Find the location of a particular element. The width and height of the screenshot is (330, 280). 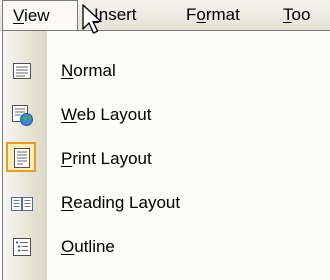

menu-item-reading-layout-label: Reading Layout is located at coordinates (120, 202).